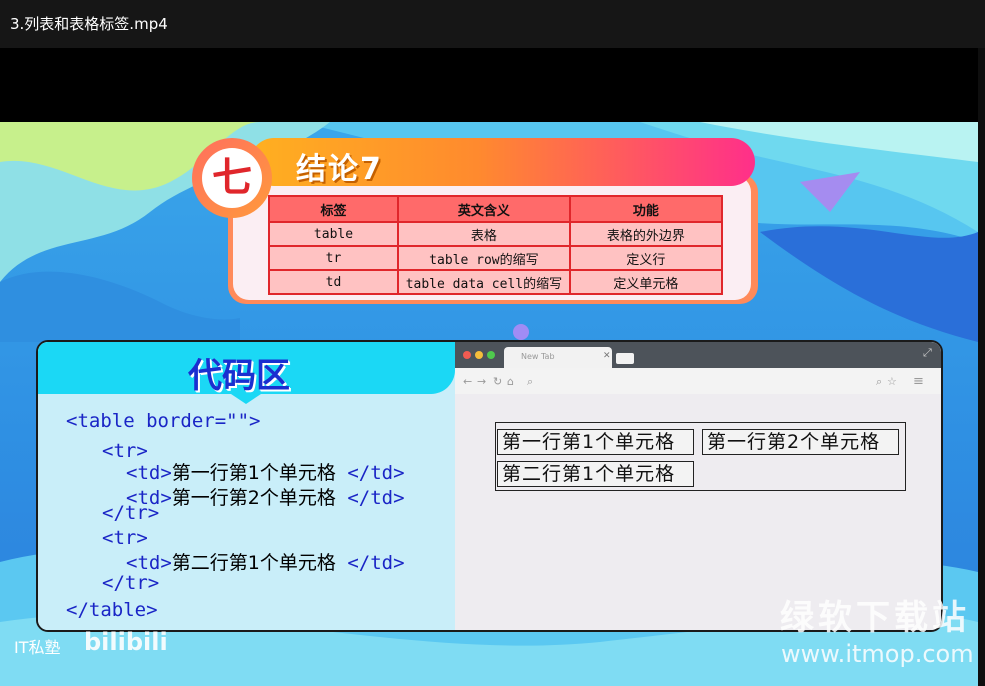 This screenshot has width=985, height=686. Describe the element at coordinates (163, 421) in the screenshot. I see `code-line-table-open: <table border="">` at that location.